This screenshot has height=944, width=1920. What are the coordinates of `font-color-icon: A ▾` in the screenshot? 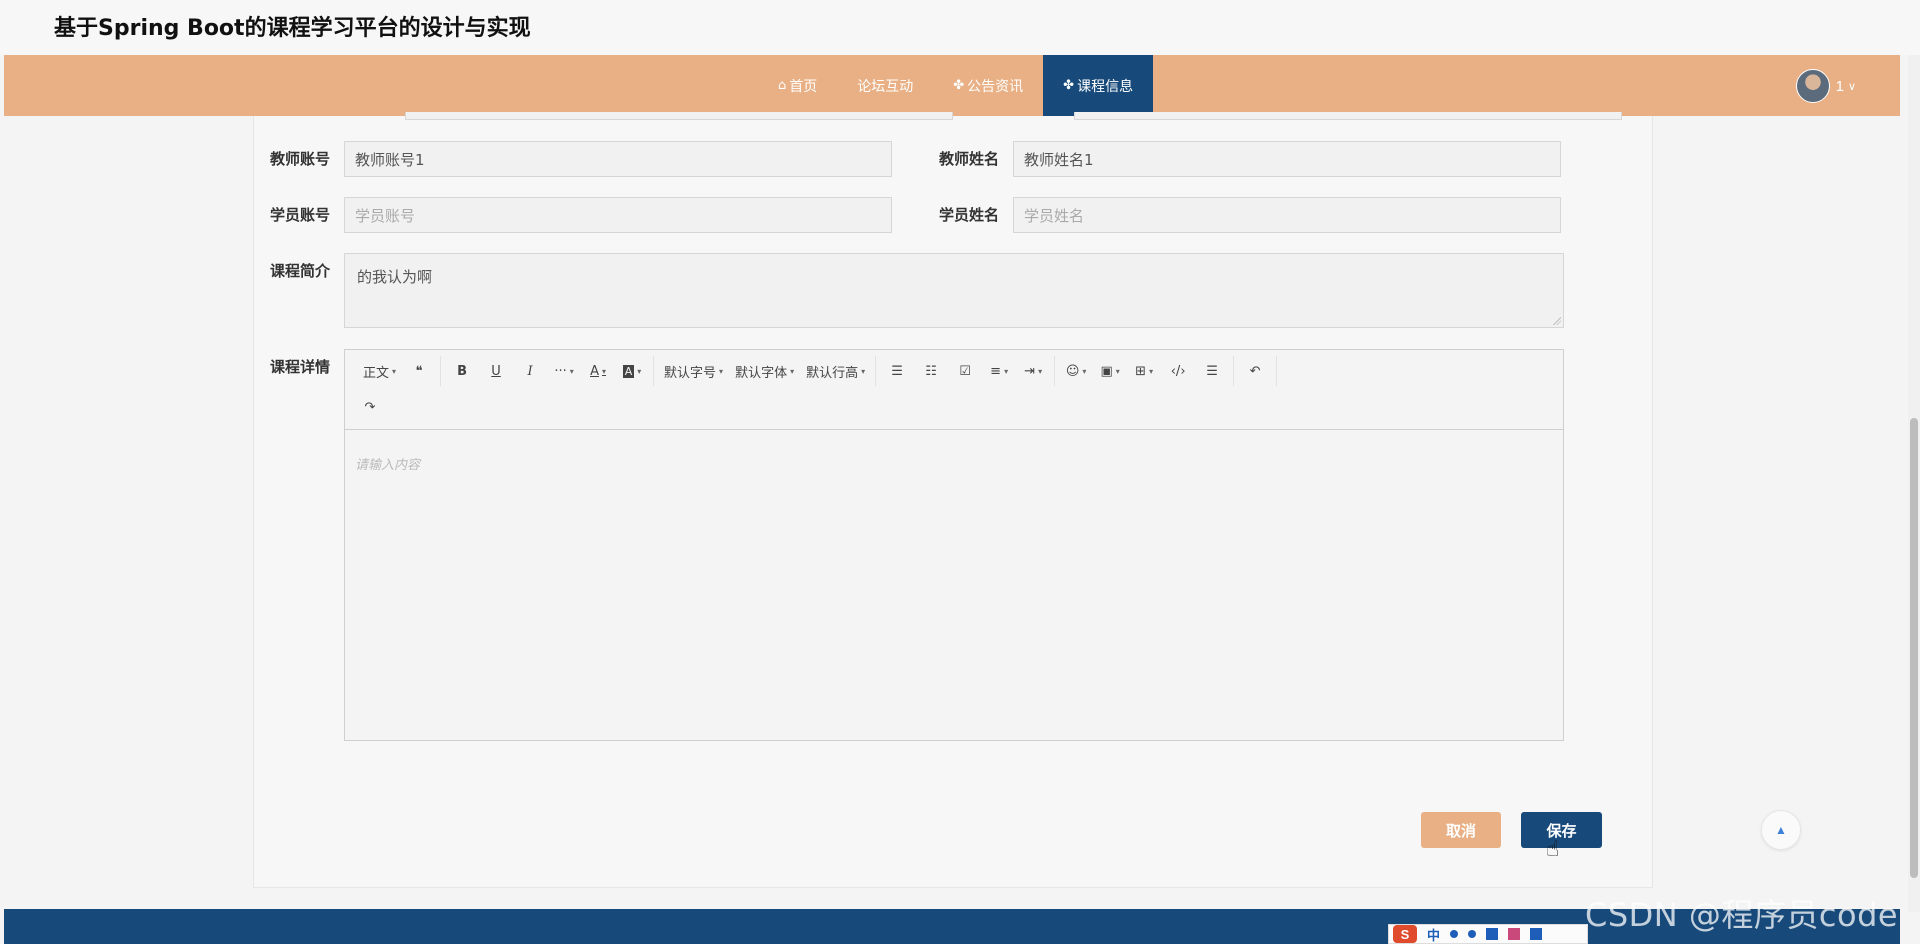 It's located at (598, 371).